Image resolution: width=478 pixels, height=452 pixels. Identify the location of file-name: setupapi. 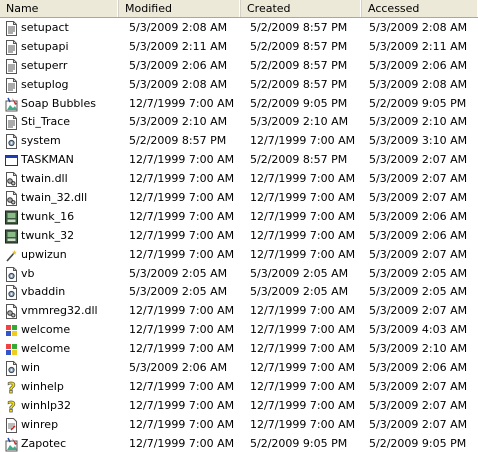
(45, 46).